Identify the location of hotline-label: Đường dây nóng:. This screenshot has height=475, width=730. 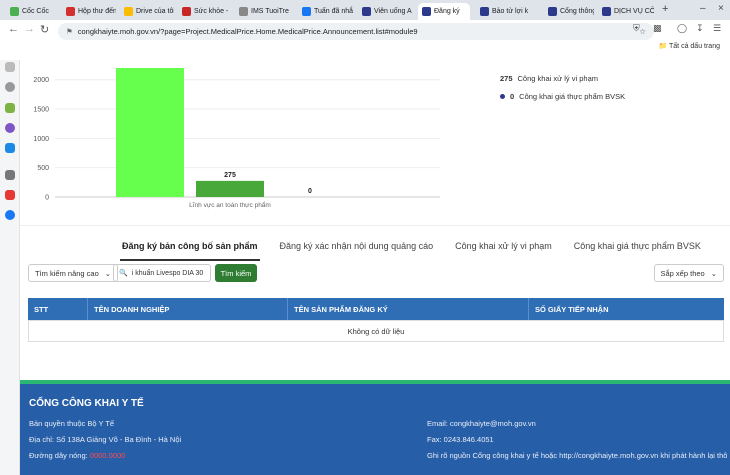
(58, 455).